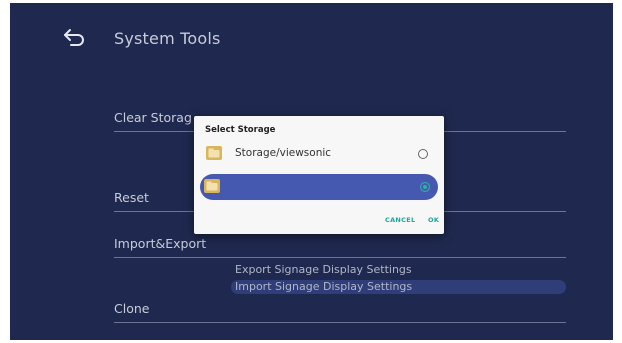  What do you see at coordinates (131, 308) in the screenshot?
I see `clone-item: Clone` at bounding box center [131, 308].